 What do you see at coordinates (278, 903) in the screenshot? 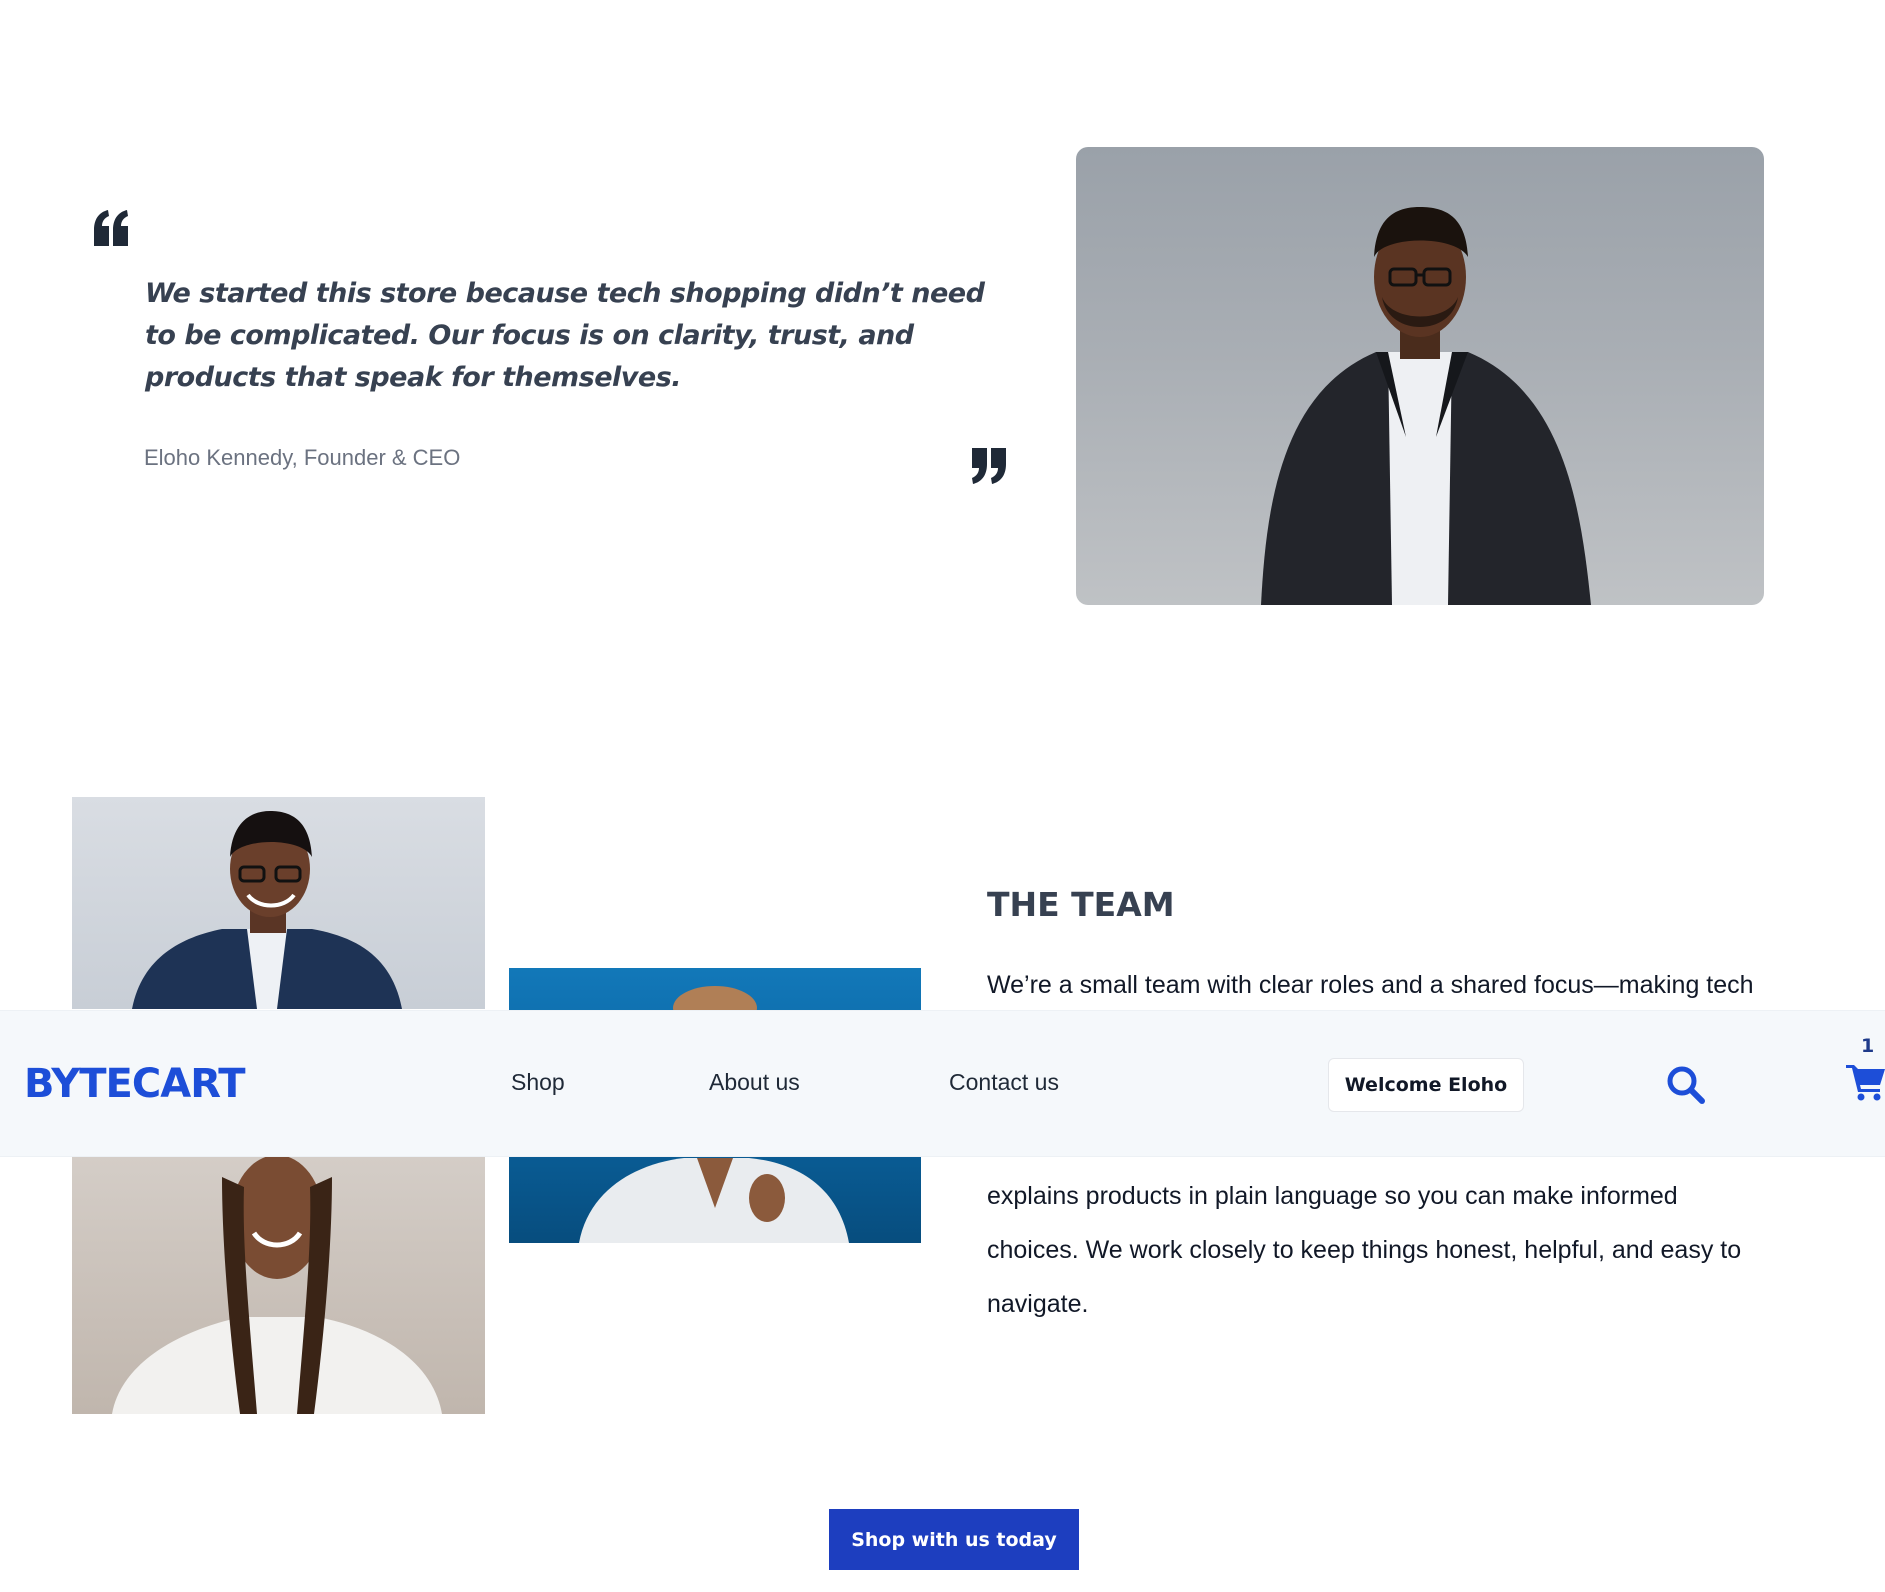
I see `team-photo-man` at bounding box center [278, 903].